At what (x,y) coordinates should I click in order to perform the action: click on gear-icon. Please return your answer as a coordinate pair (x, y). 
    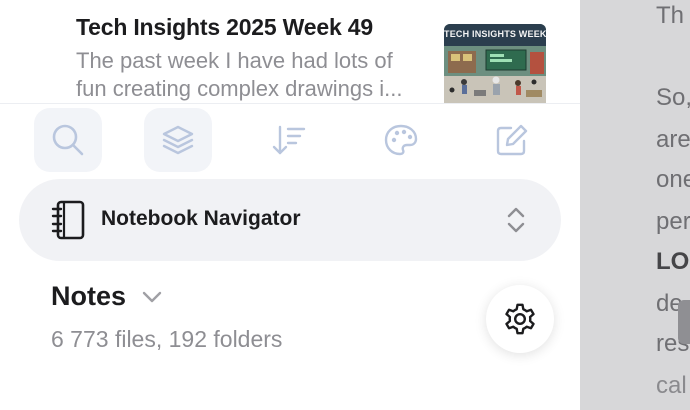
    Looking at the image, I should click on (520, 319).